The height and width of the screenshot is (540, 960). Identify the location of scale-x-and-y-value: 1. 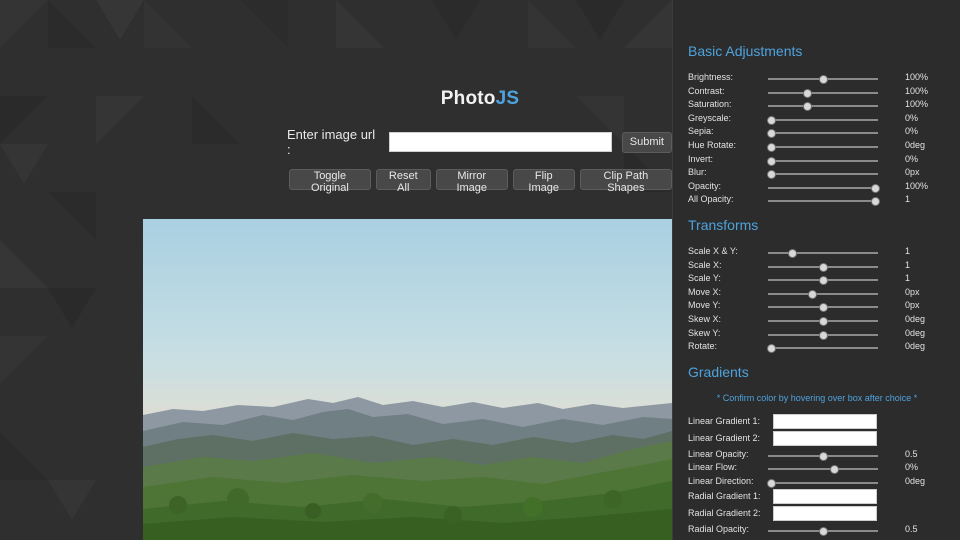
(908, 251).